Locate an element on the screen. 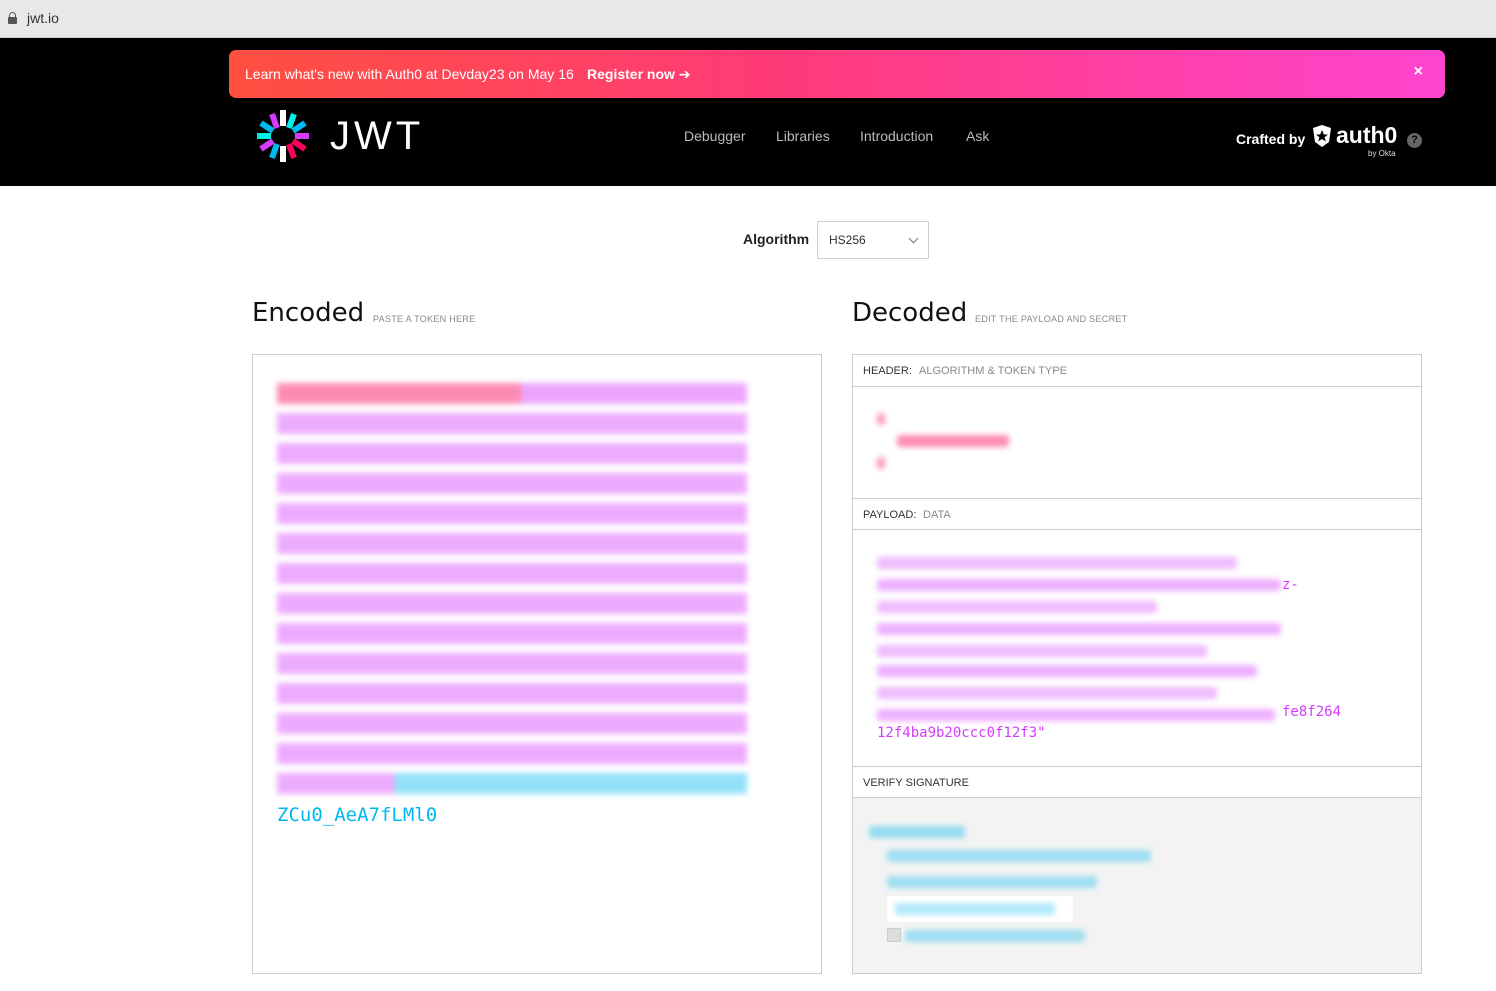  encoded-title: Encoded is located at coordinates (308, 313).